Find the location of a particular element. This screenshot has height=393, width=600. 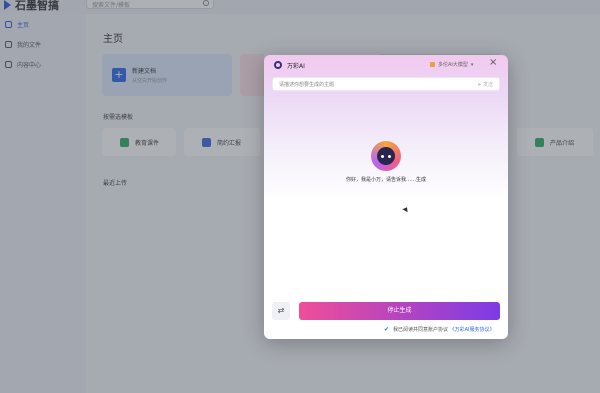

model-label: 多伦AI大模型 is located at coordinates (453, 65).